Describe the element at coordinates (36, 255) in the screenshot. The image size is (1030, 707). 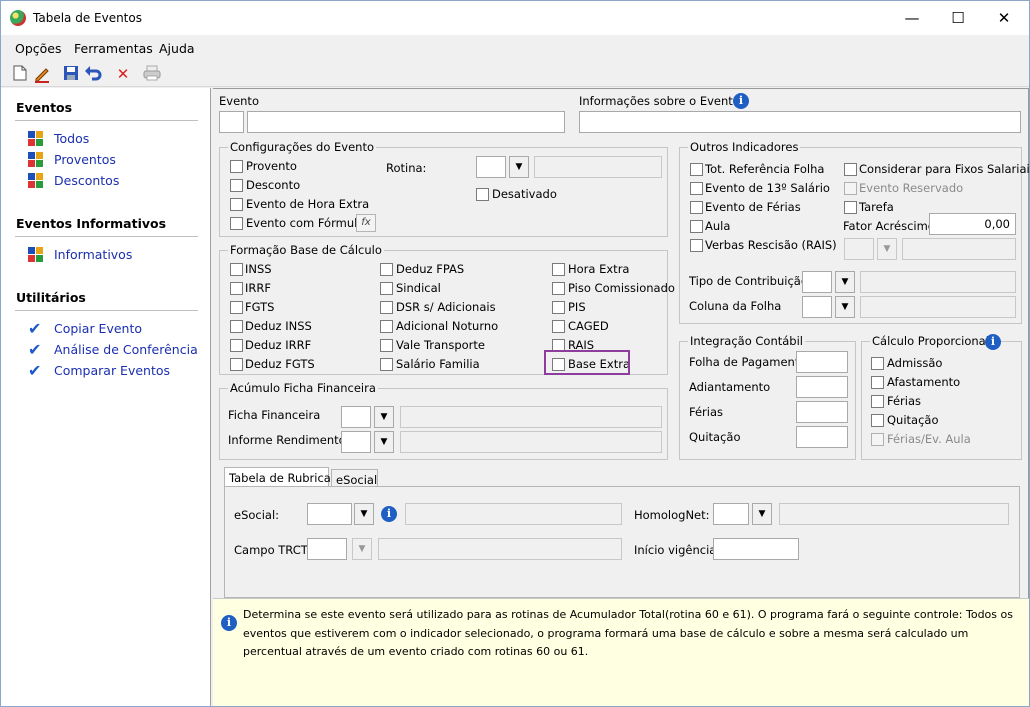
I see `grid-icon` at that location.